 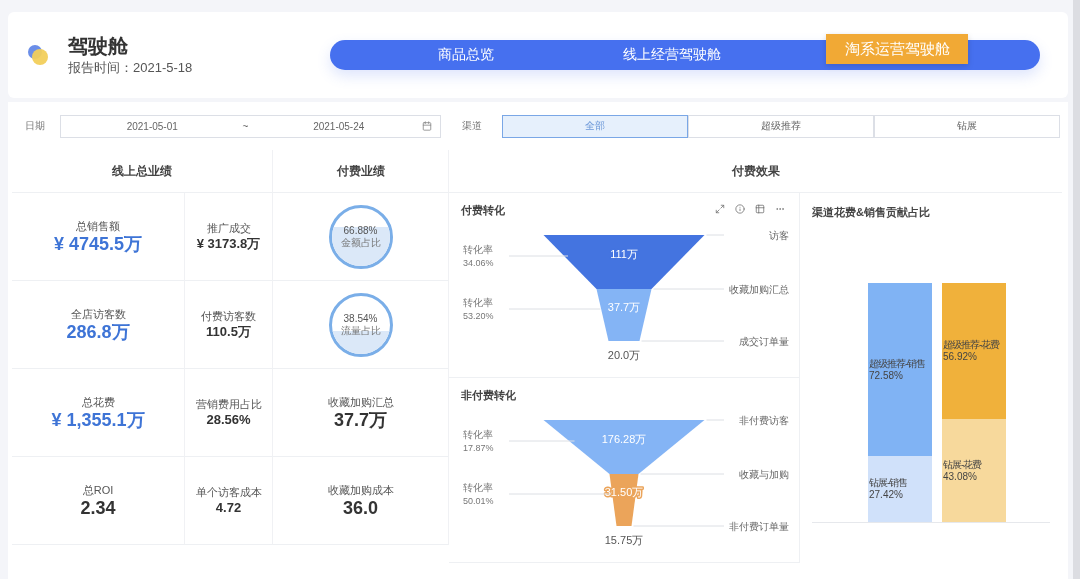 I want to click on report-time: 报告时间：2021-5-18, so click(x=131, y=68).